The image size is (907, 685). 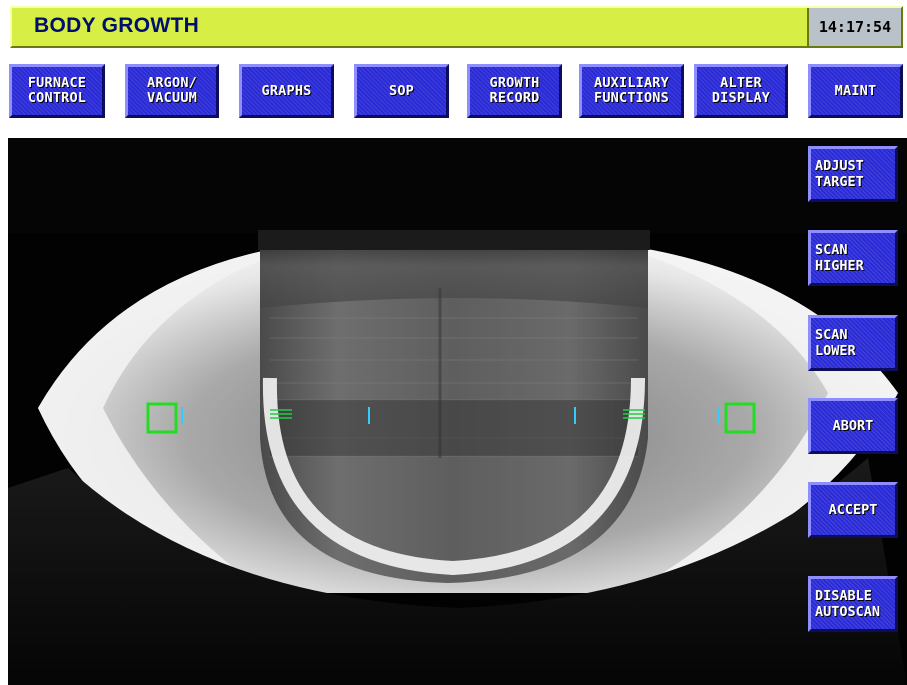 I want to click on accept-button: ACCEPT, so click(x=853, y=510).